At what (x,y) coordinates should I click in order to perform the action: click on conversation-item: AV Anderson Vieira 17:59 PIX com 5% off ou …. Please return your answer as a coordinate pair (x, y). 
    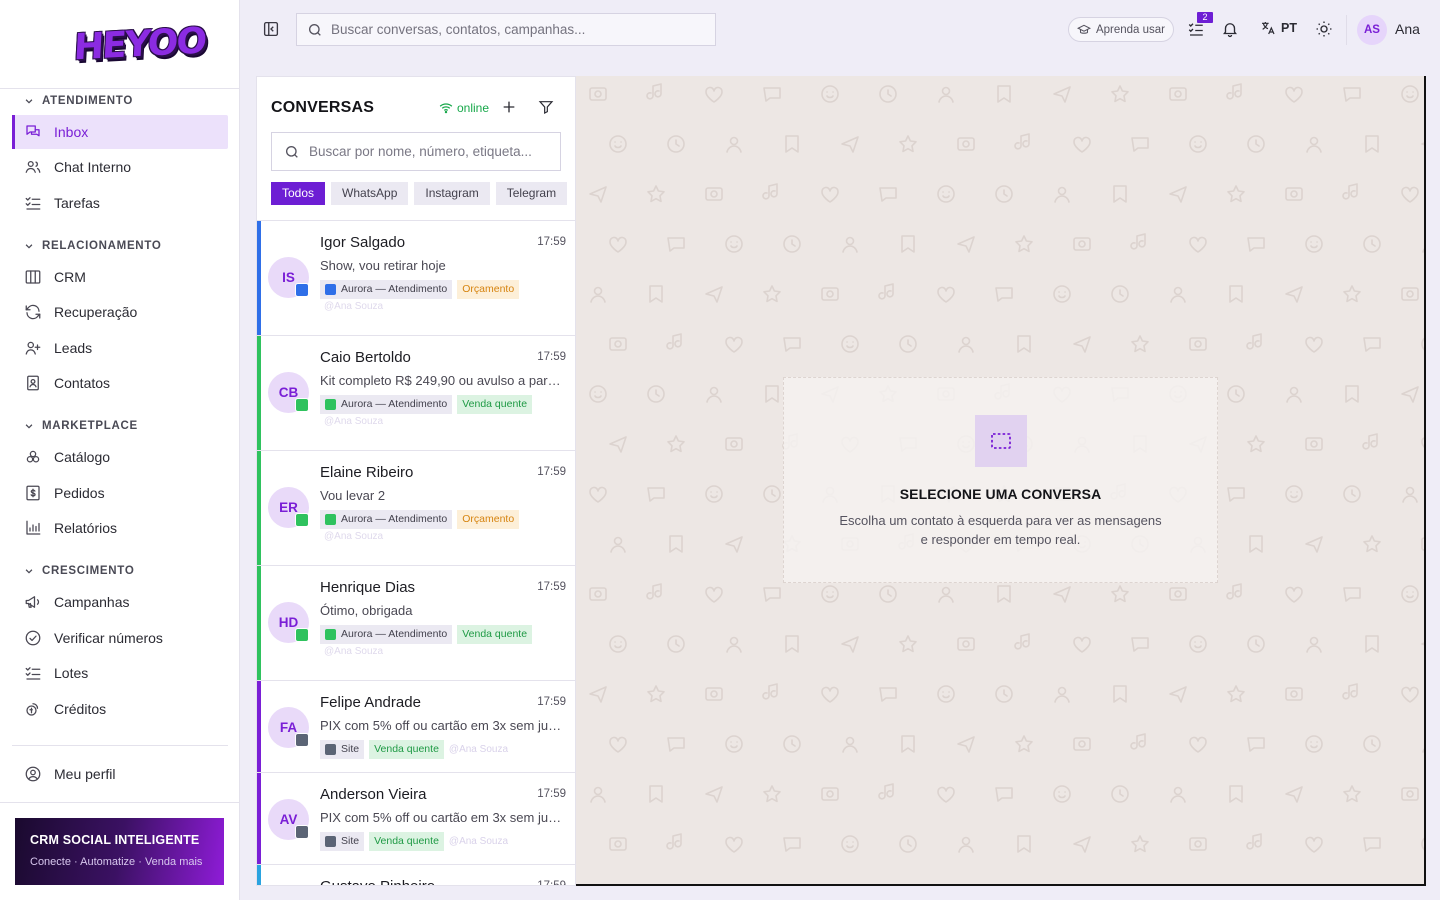
    Looking at the image, I should click on (416, 819).